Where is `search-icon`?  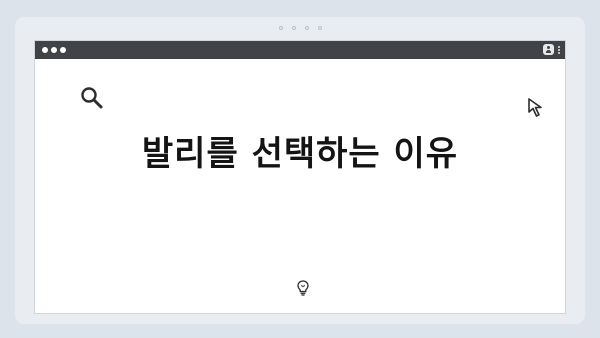
search-icon is located at coordinates (92, 98).